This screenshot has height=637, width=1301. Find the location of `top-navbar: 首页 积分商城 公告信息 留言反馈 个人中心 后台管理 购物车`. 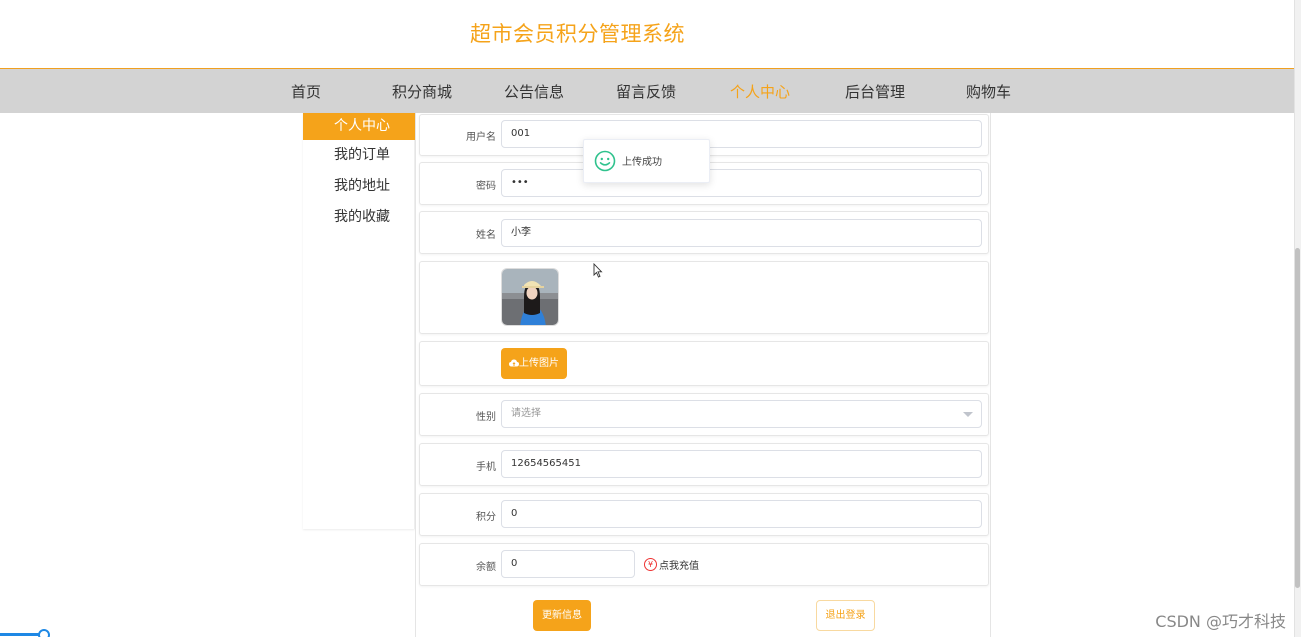

top-navbar: 首页 积分商城 公告信息 留言反馈 个人中心 后台管理 购物车 is located at coordinates (647, 90).